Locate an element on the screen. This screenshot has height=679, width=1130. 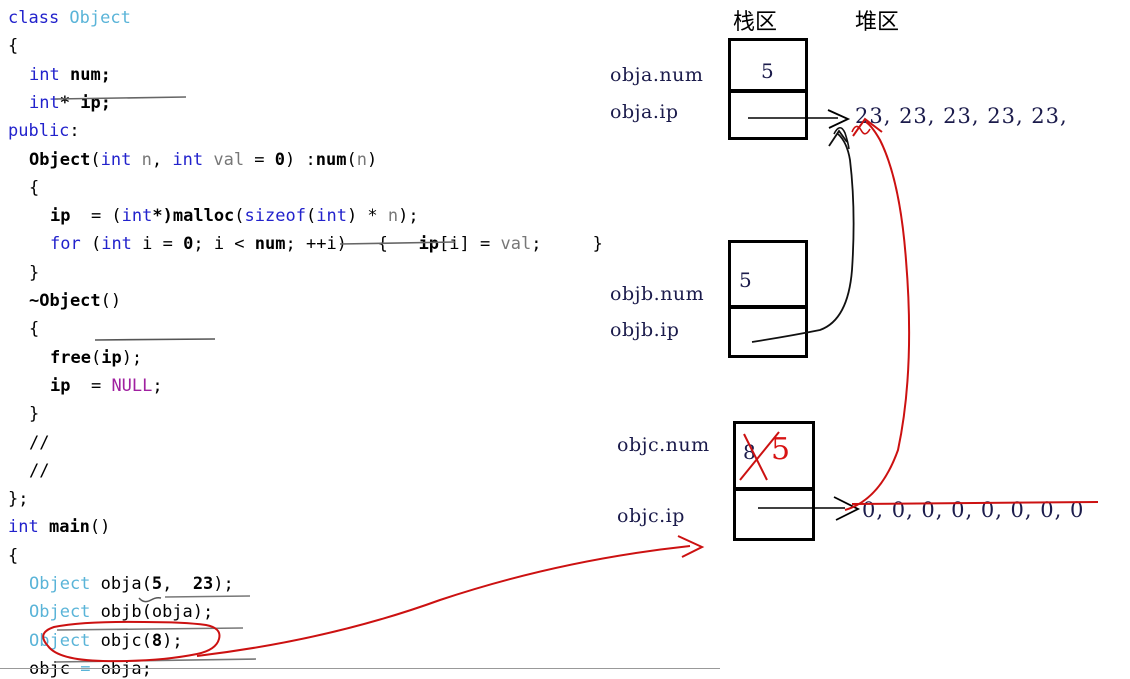
obja-ip-label: obja.ip is located at coordinates (644, 112).